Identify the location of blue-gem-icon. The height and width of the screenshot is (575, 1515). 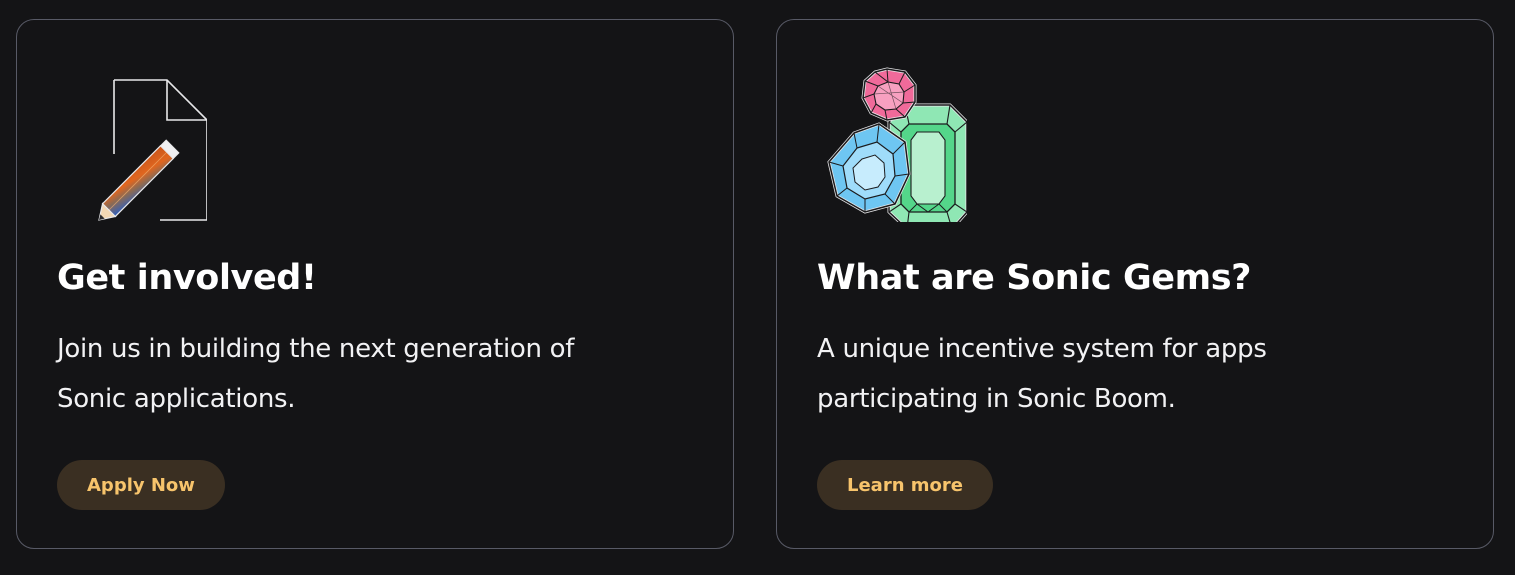
(869, 168).